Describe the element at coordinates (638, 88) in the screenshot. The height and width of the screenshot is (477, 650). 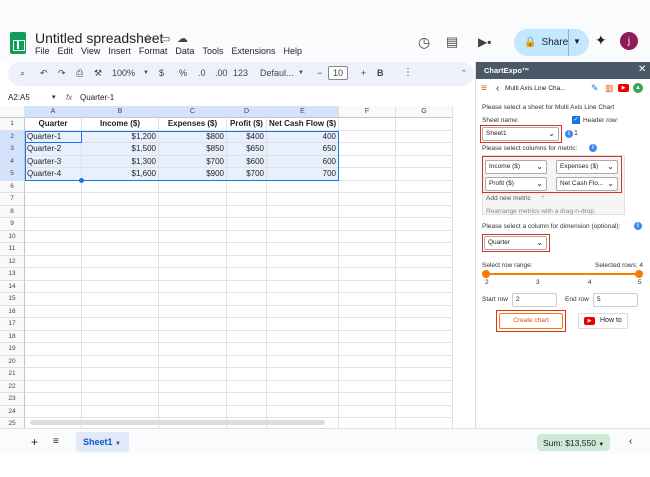
I see `upgrade-icon: ▲` at that location.